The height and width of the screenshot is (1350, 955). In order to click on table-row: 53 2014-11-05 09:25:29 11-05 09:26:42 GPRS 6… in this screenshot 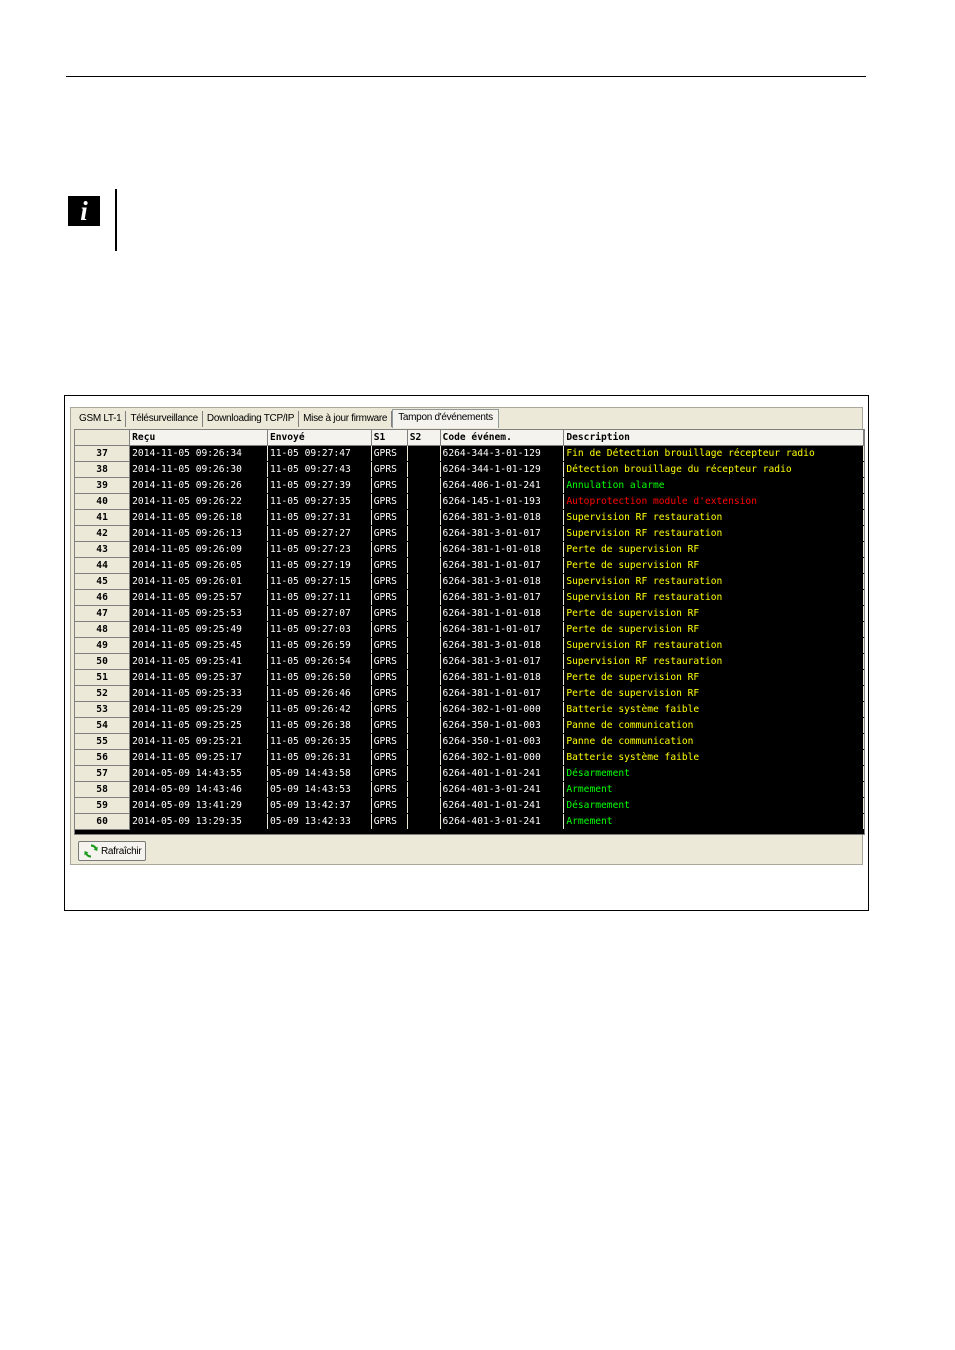, I will do `click(469, 709)`.